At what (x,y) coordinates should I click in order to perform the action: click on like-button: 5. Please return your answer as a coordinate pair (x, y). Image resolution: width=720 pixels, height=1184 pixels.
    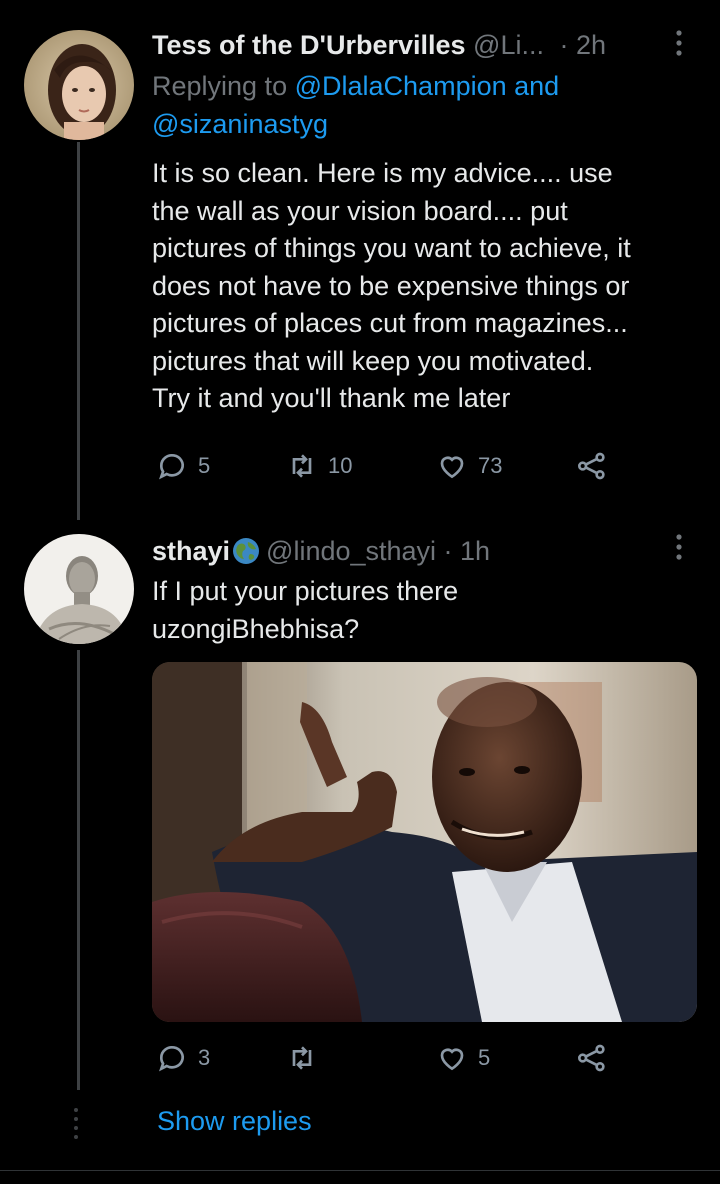
    Looking at the image, I should click on (463, 1058).